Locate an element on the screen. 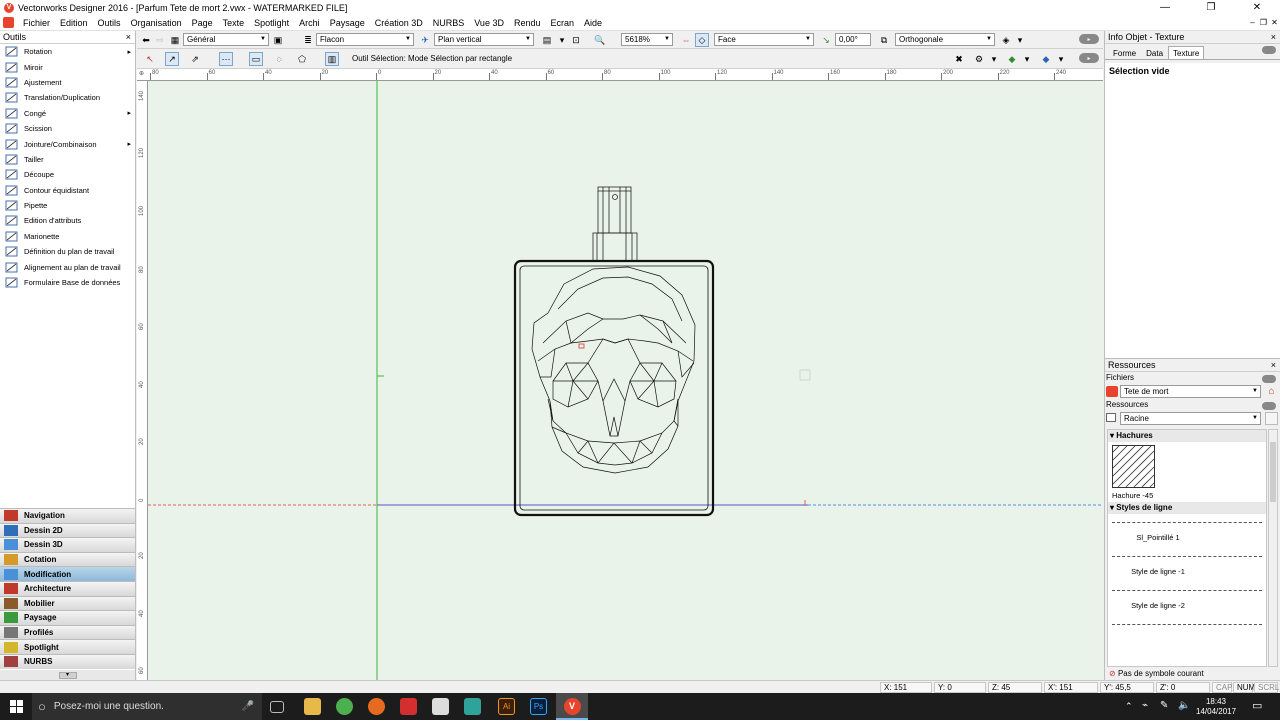  snap-icon: ✖ is located at coordinates (959, 59).